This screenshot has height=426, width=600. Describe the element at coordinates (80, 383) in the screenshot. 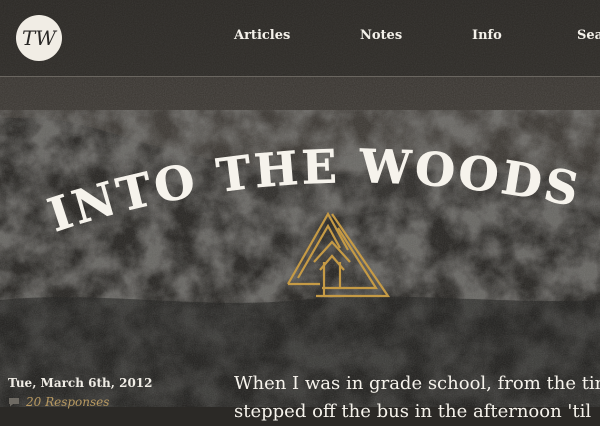

I see `post-date: Tue, March 6th, 2012` at that location.